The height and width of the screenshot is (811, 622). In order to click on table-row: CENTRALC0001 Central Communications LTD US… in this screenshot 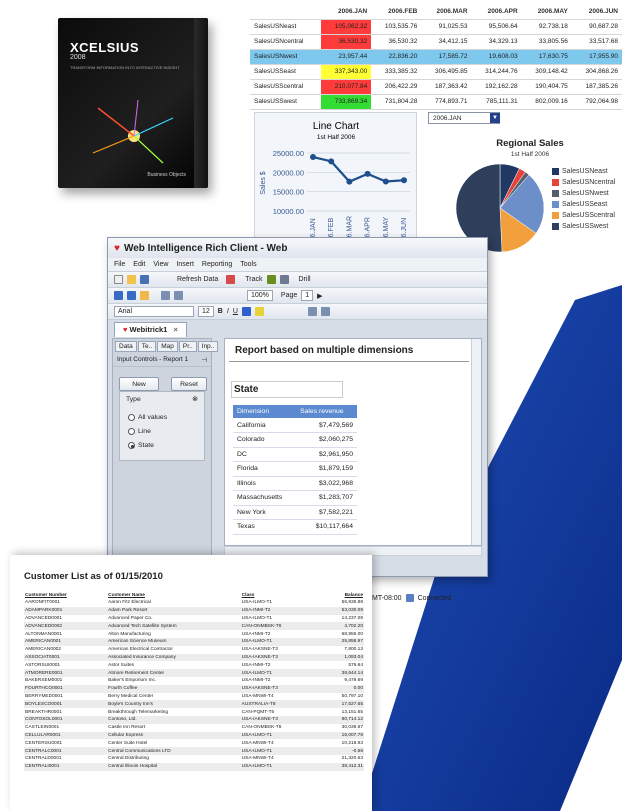, I will do `click(194, 751)`.